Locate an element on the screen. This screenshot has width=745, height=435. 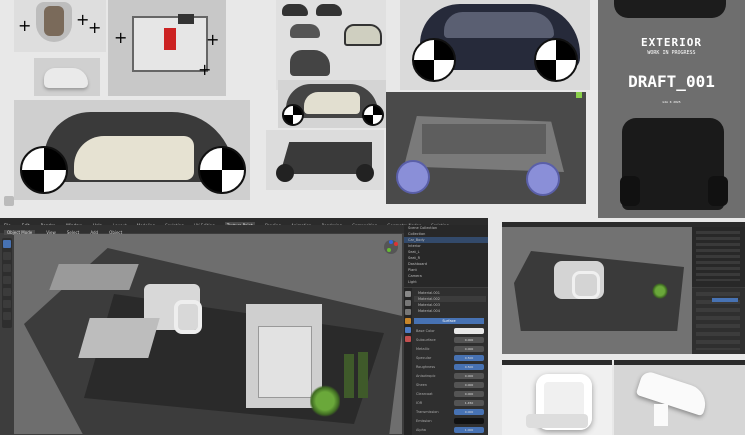
sketch-car-threequarter is located at coordinates (495, 45).